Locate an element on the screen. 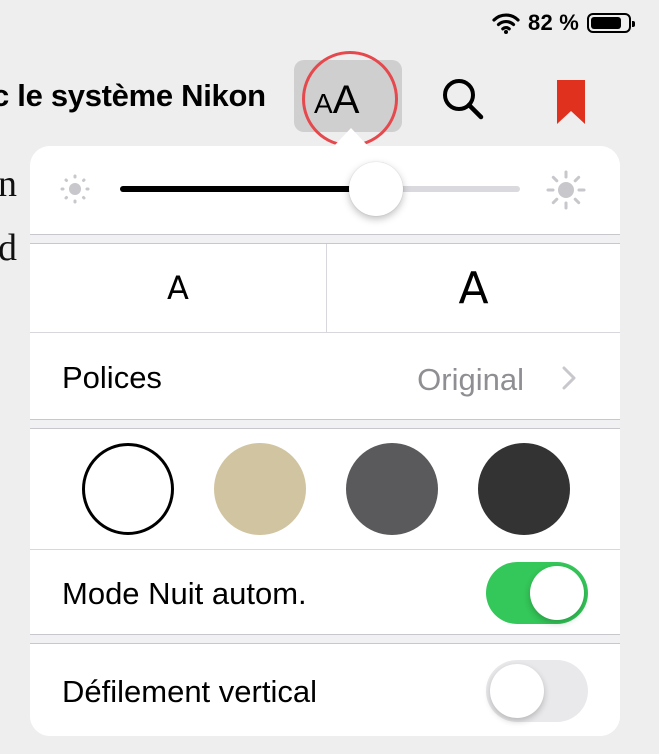 Image resolution: width=659 pixels, height=754 pixels. fonts-value: Original is located at coordinates (470, 379).